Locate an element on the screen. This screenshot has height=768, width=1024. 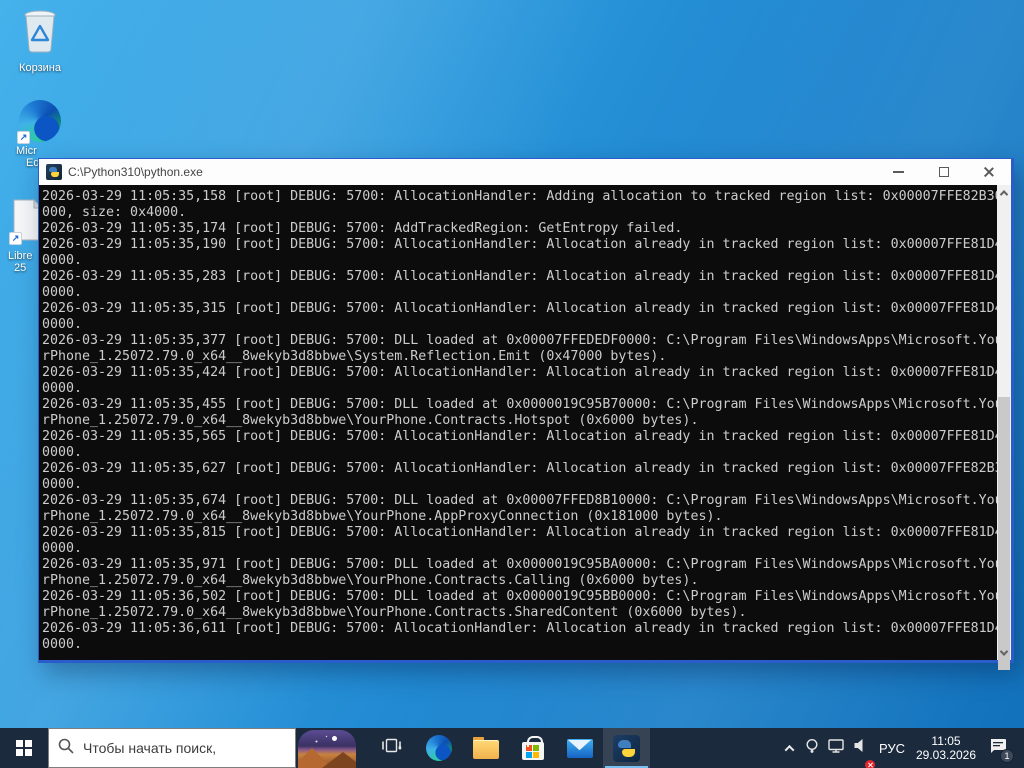
mail-icon is located at coordinates (579, 748).